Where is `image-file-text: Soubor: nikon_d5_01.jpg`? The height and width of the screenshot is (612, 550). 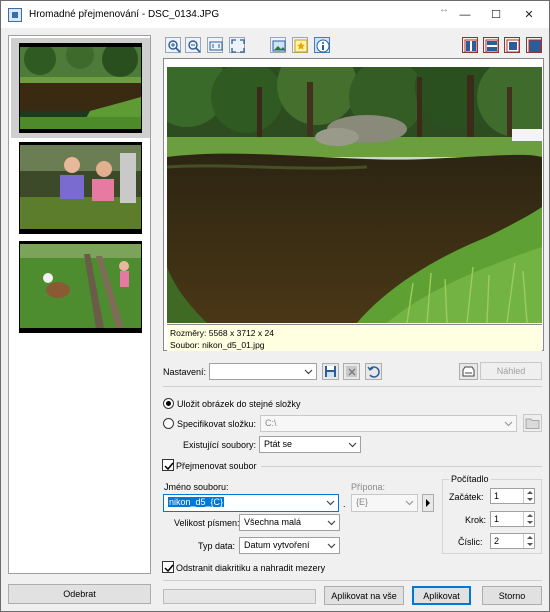 image-file-text: Soubor: nikon_d5_01.jpg is located at coordinates (217, 345).